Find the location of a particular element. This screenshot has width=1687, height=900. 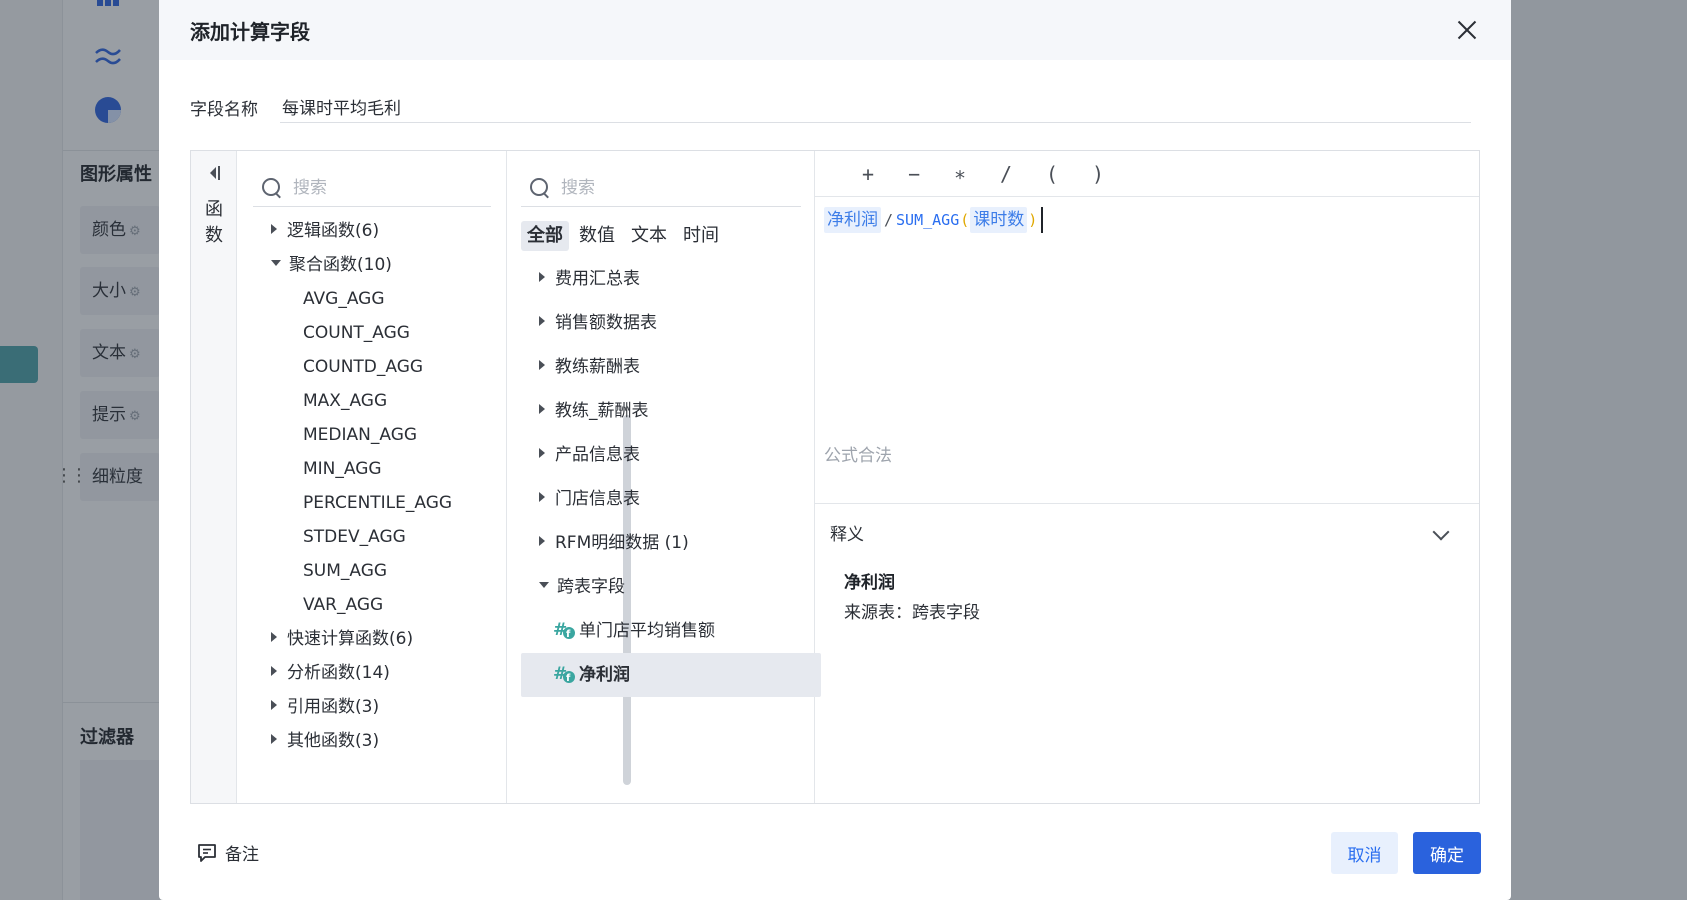

tab-all: 全部 is located at coordinates (545, 236).